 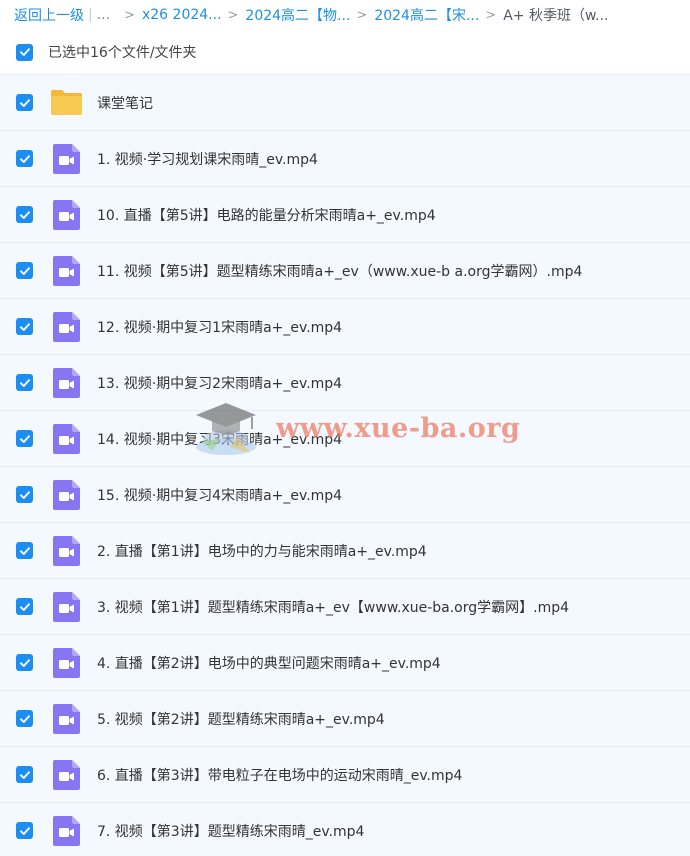 What do you see at coordinates (66, 103) in the screenshot?
I see `folder-icon` at bounding box center [66, 103].